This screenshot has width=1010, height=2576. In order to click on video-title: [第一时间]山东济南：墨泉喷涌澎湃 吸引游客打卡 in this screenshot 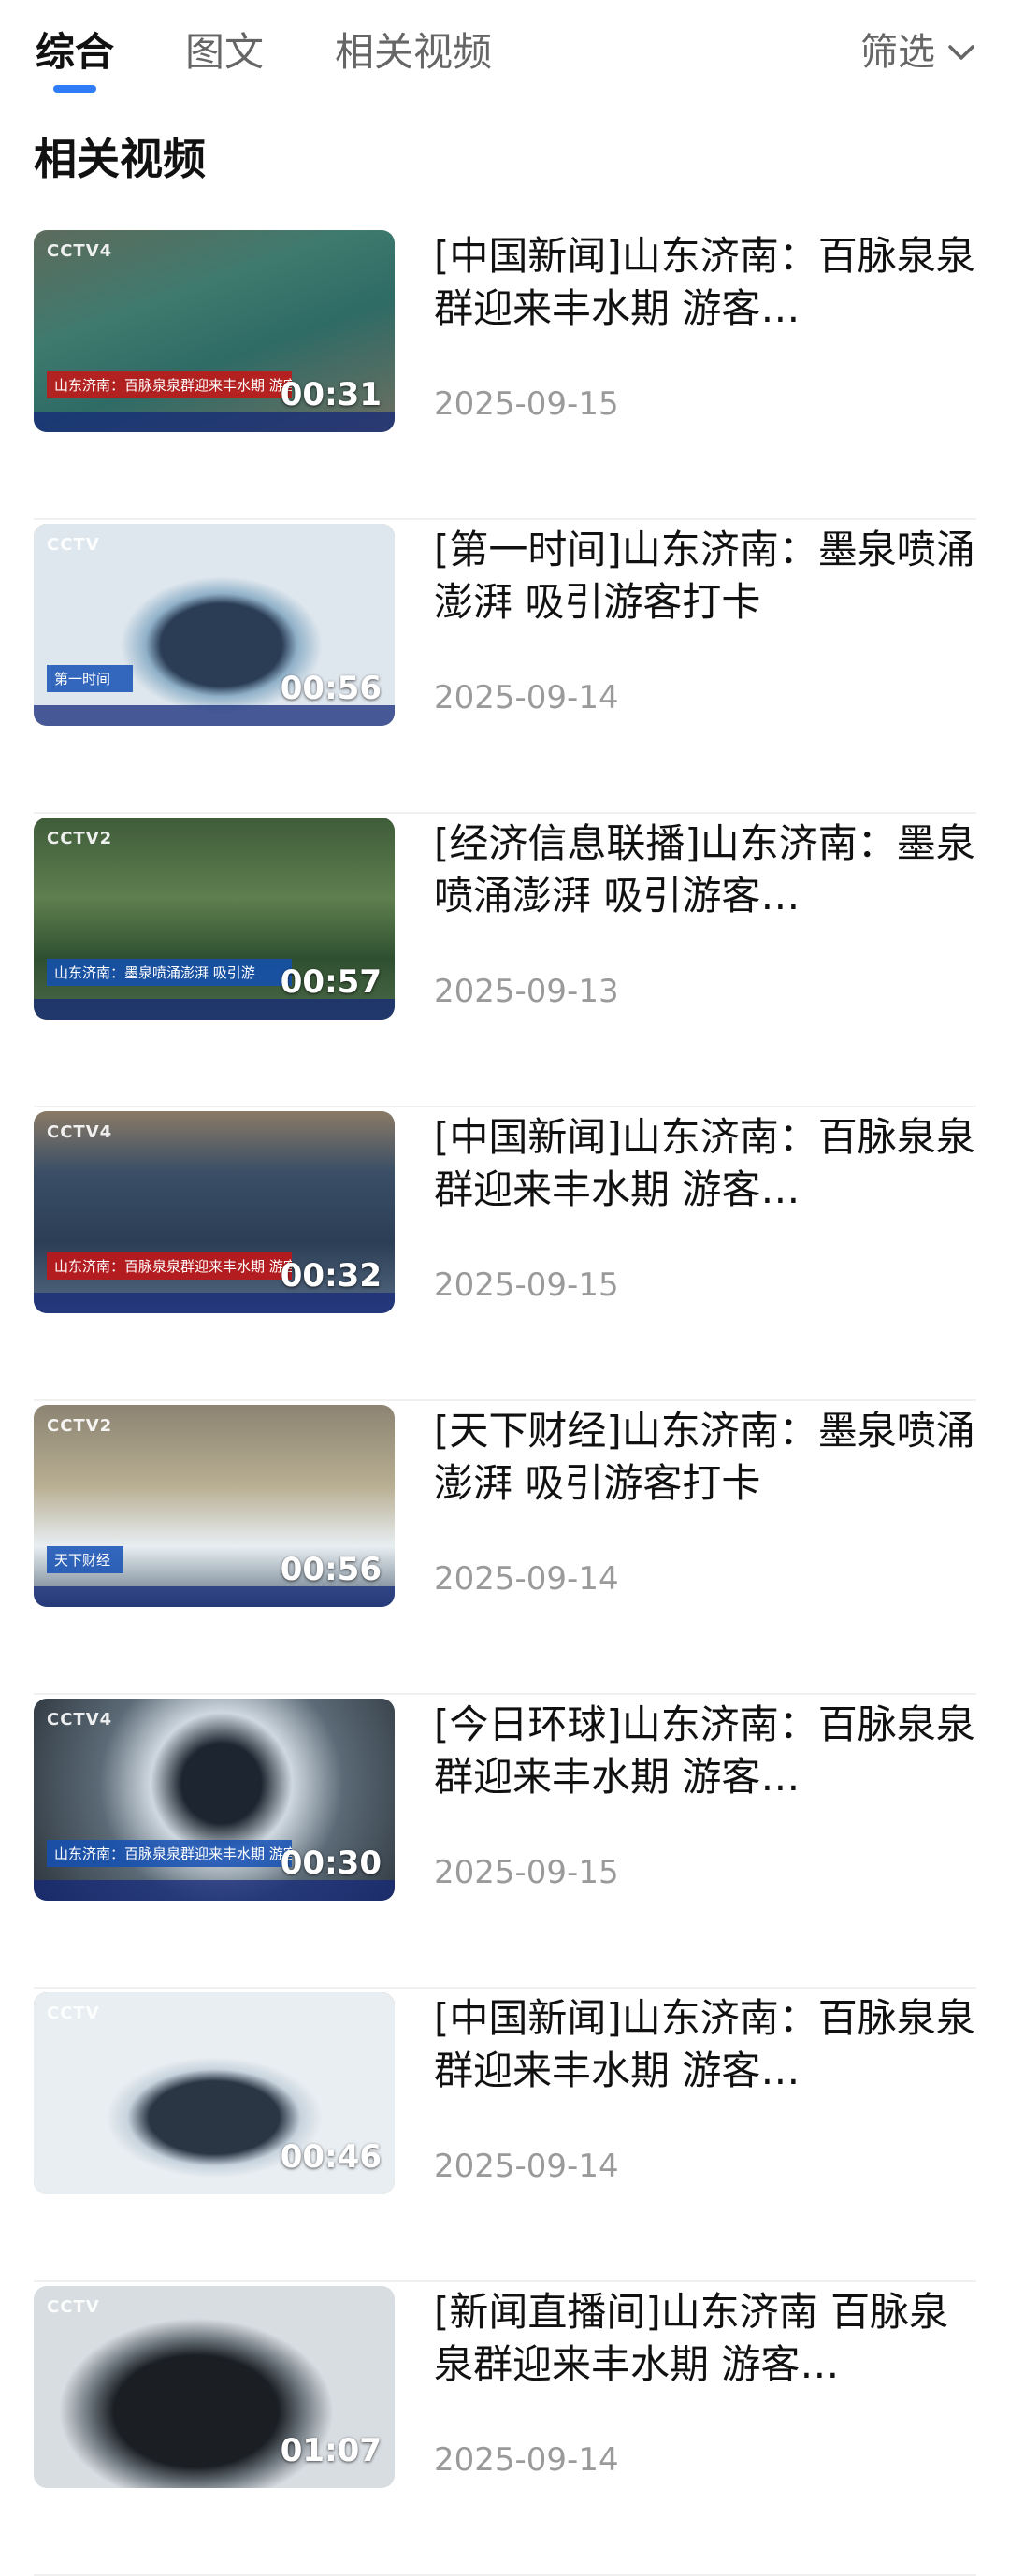, I will do `click(705, 576)`.